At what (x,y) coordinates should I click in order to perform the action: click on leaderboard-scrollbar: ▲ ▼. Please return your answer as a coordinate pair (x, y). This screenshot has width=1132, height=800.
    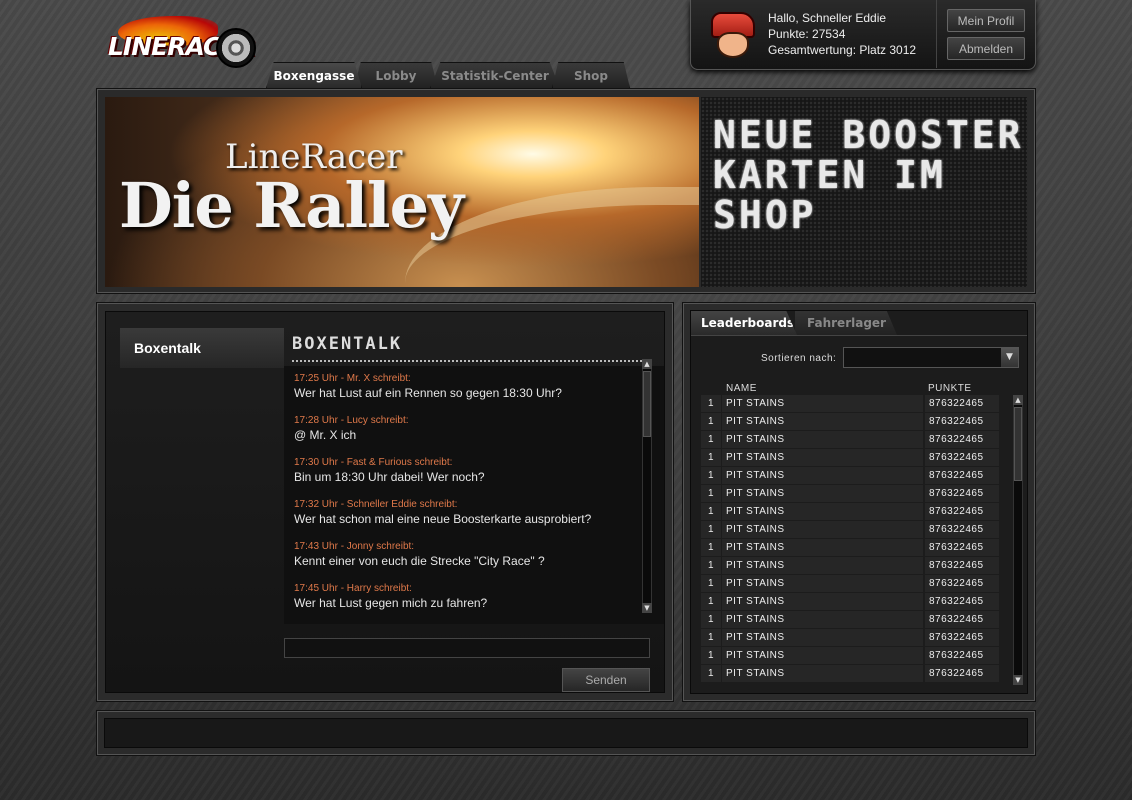
    Looking at the image, I should click on (1018, 540).